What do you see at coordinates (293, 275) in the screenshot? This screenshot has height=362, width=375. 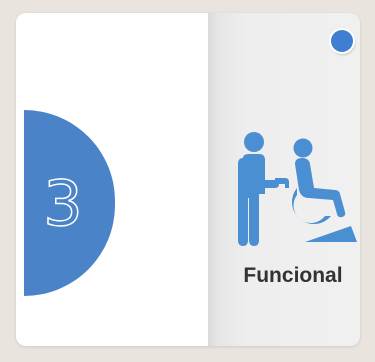 I see `category-label: Funcional` at bounding box center [293, 275].